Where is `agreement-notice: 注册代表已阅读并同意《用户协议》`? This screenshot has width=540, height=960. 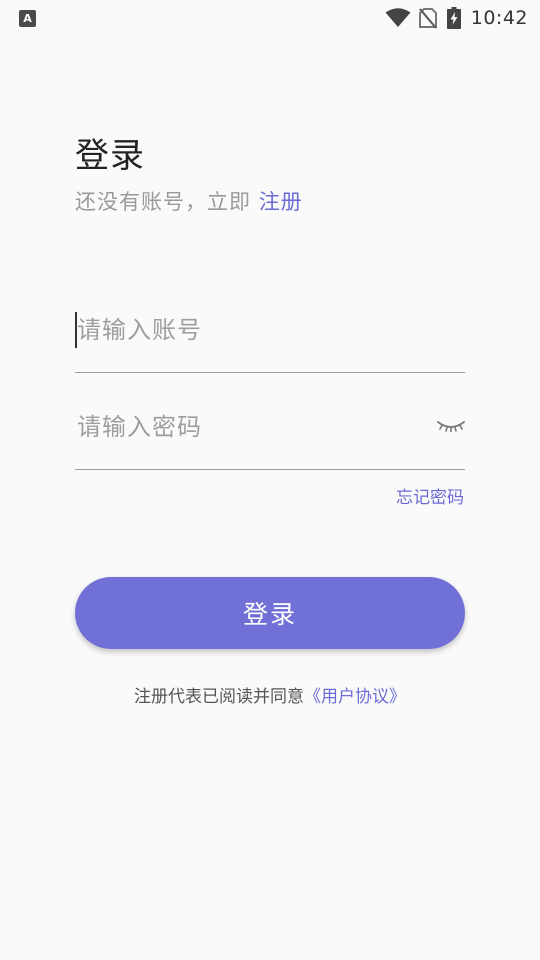
agreement-notice: 注册代表已阅读并同意《用户协议》 is located at coordinates (270, 694).